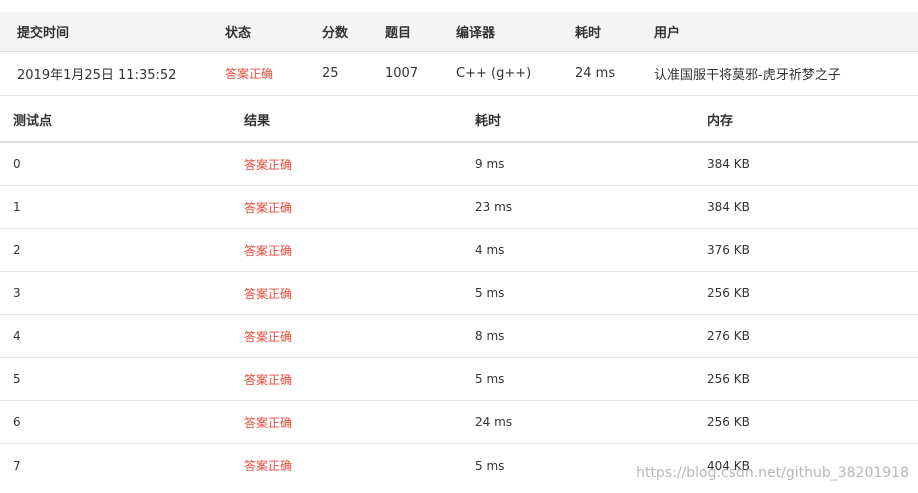 The image size is (918, 493). What do you see at coordinates (17, 465) in the screenshot?
I see `case-id: 7` at bounding box center [17, 465].